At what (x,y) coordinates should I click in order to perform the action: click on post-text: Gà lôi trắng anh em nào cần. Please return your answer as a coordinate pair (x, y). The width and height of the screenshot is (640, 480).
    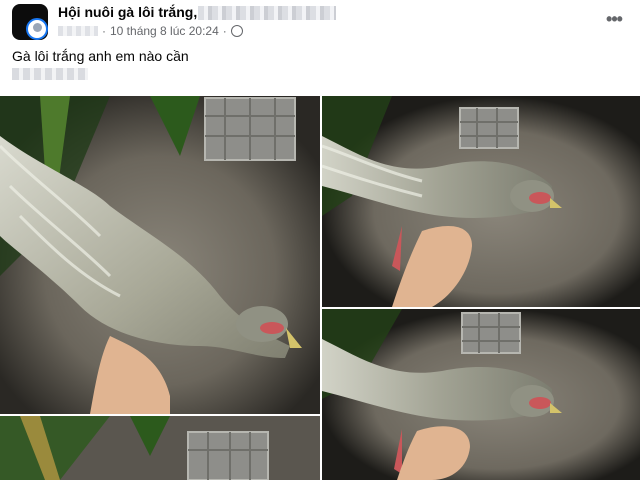
    Looking at the image, I should click on (100, 56).